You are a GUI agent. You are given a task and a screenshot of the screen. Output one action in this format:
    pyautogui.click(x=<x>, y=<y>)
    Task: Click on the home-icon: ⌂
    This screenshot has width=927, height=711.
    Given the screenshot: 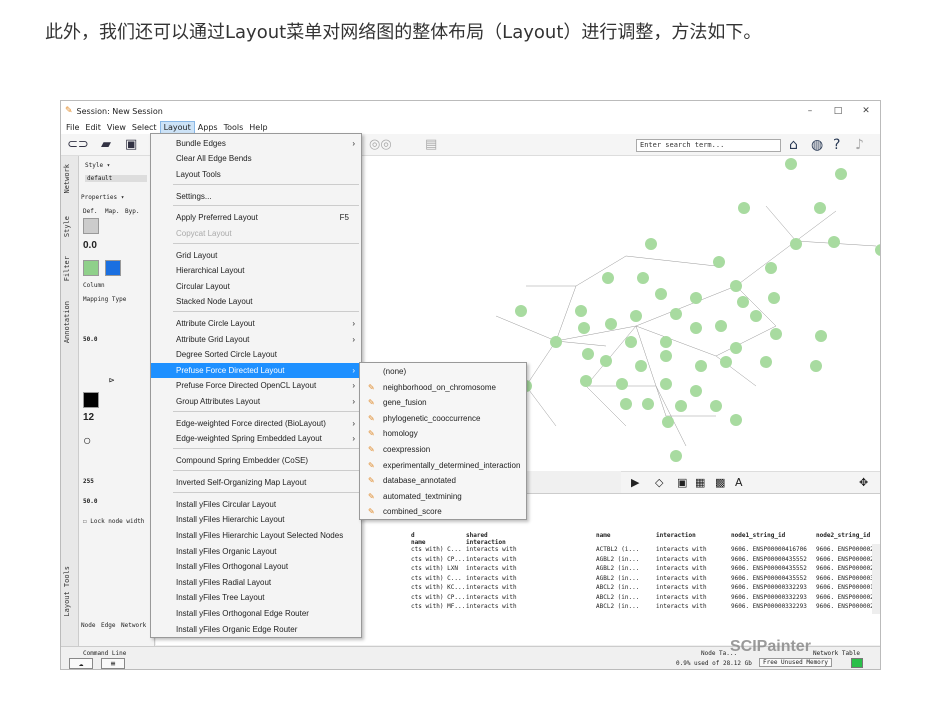 What is the action you would take?
    pyautogui.click(x=793, y=145)
    